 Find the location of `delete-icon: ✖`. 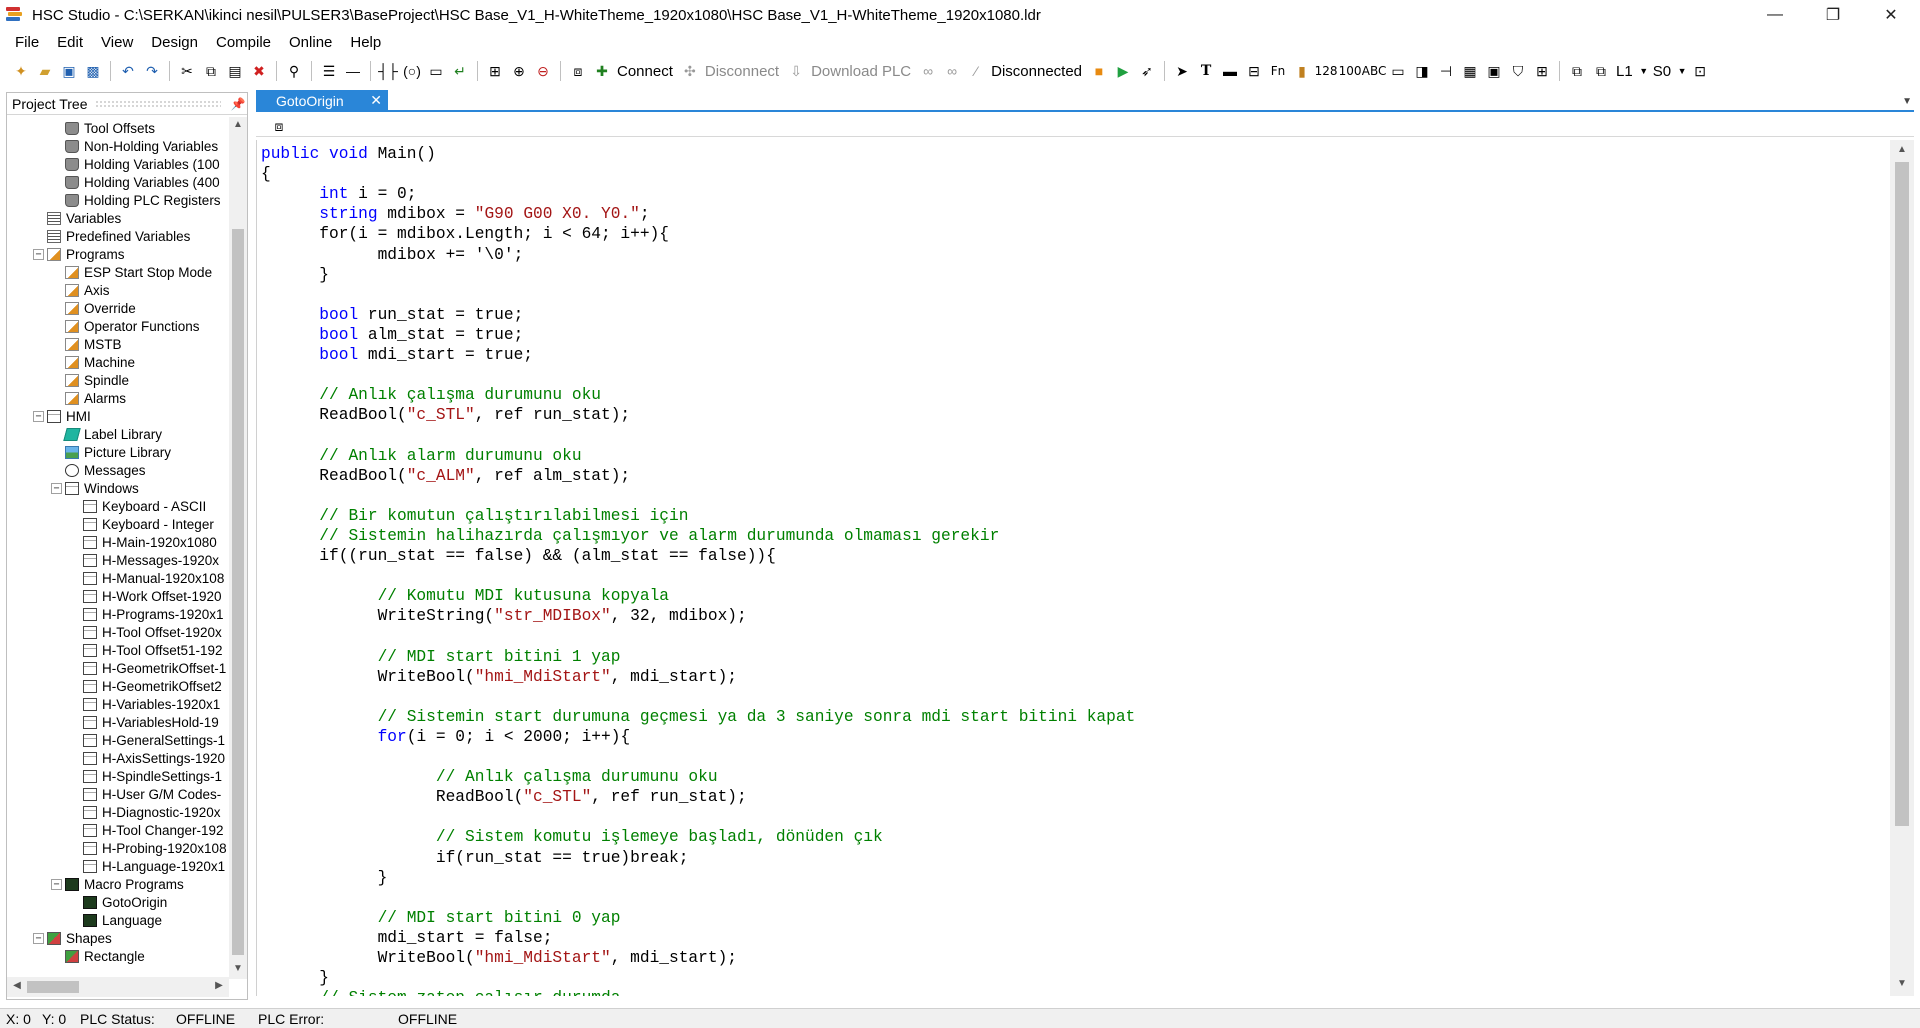

delete-icon: ✖ is located at coordinates (259, 71).